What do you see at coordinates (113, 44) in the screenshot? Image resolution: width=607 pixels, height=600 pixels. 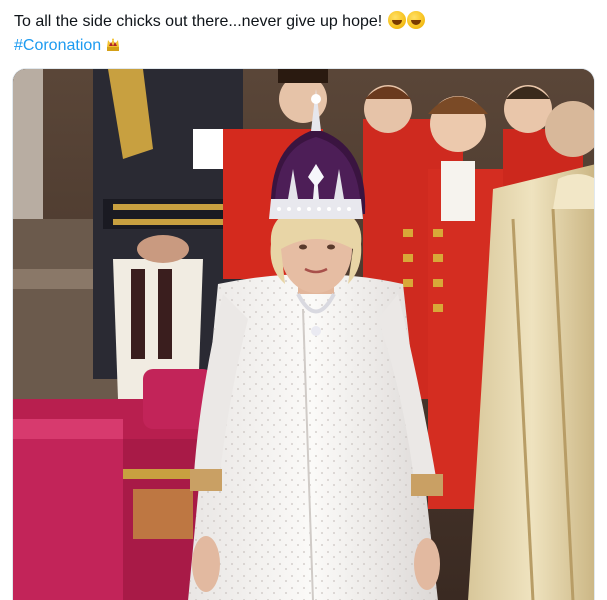 I see `crown-emoji-icon` at bounding box center [113, 44].